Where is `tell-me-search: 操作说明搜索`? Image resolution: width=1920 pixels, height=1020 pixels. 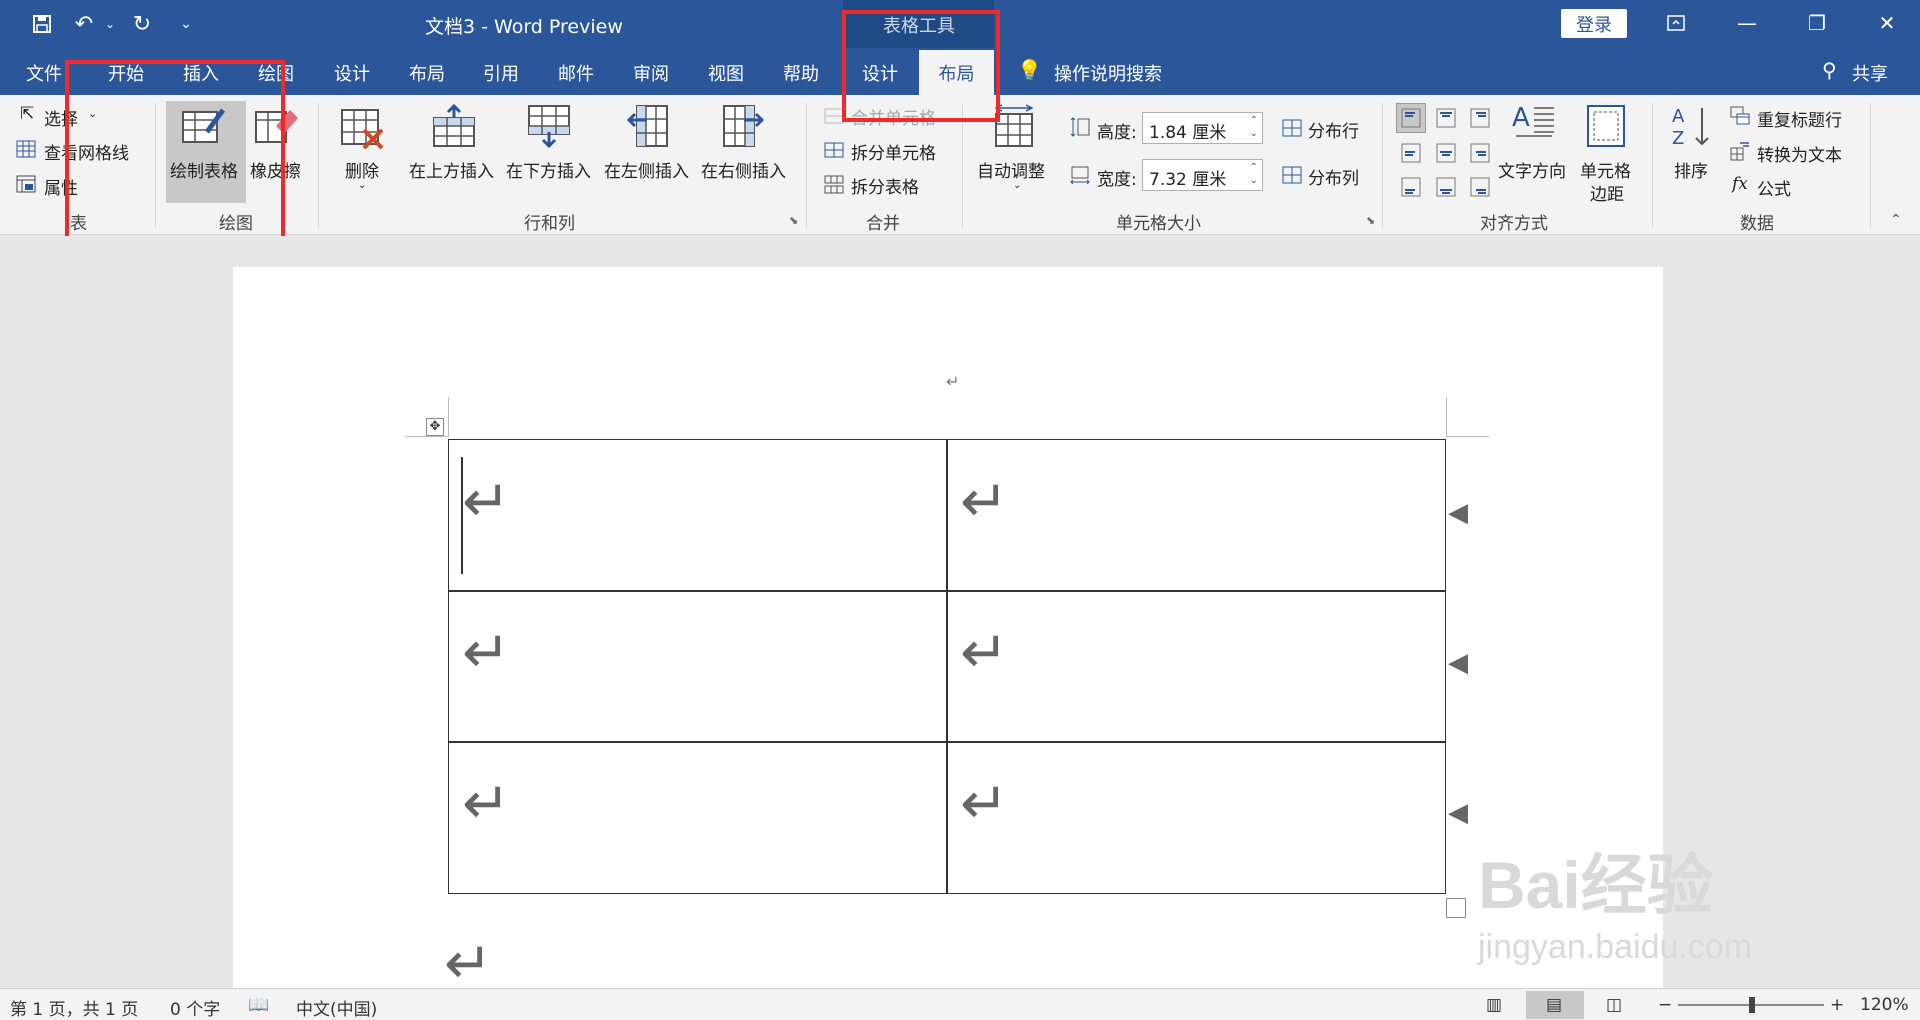
tell-me-search: 操作说明搜索 is located at coordinates (1108, 73).